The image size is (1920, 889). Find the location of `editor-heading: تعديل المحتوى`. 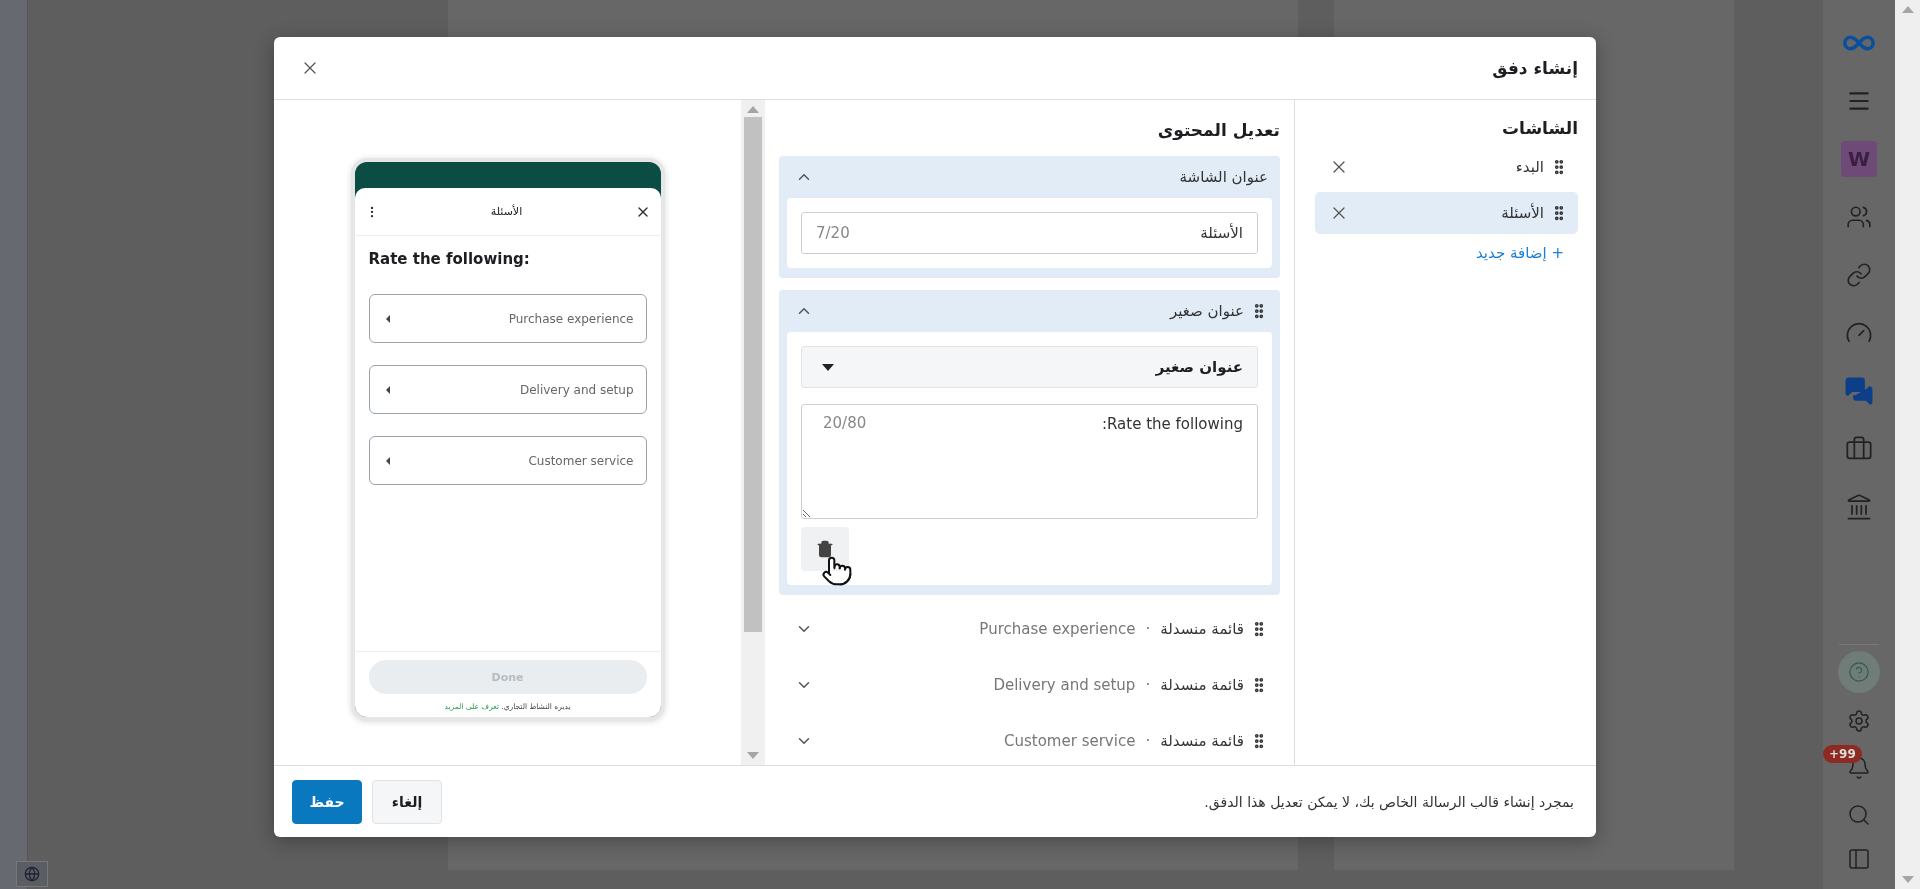

editor-heading: تعديل المحتوى is located at coordinates (1218, 130).